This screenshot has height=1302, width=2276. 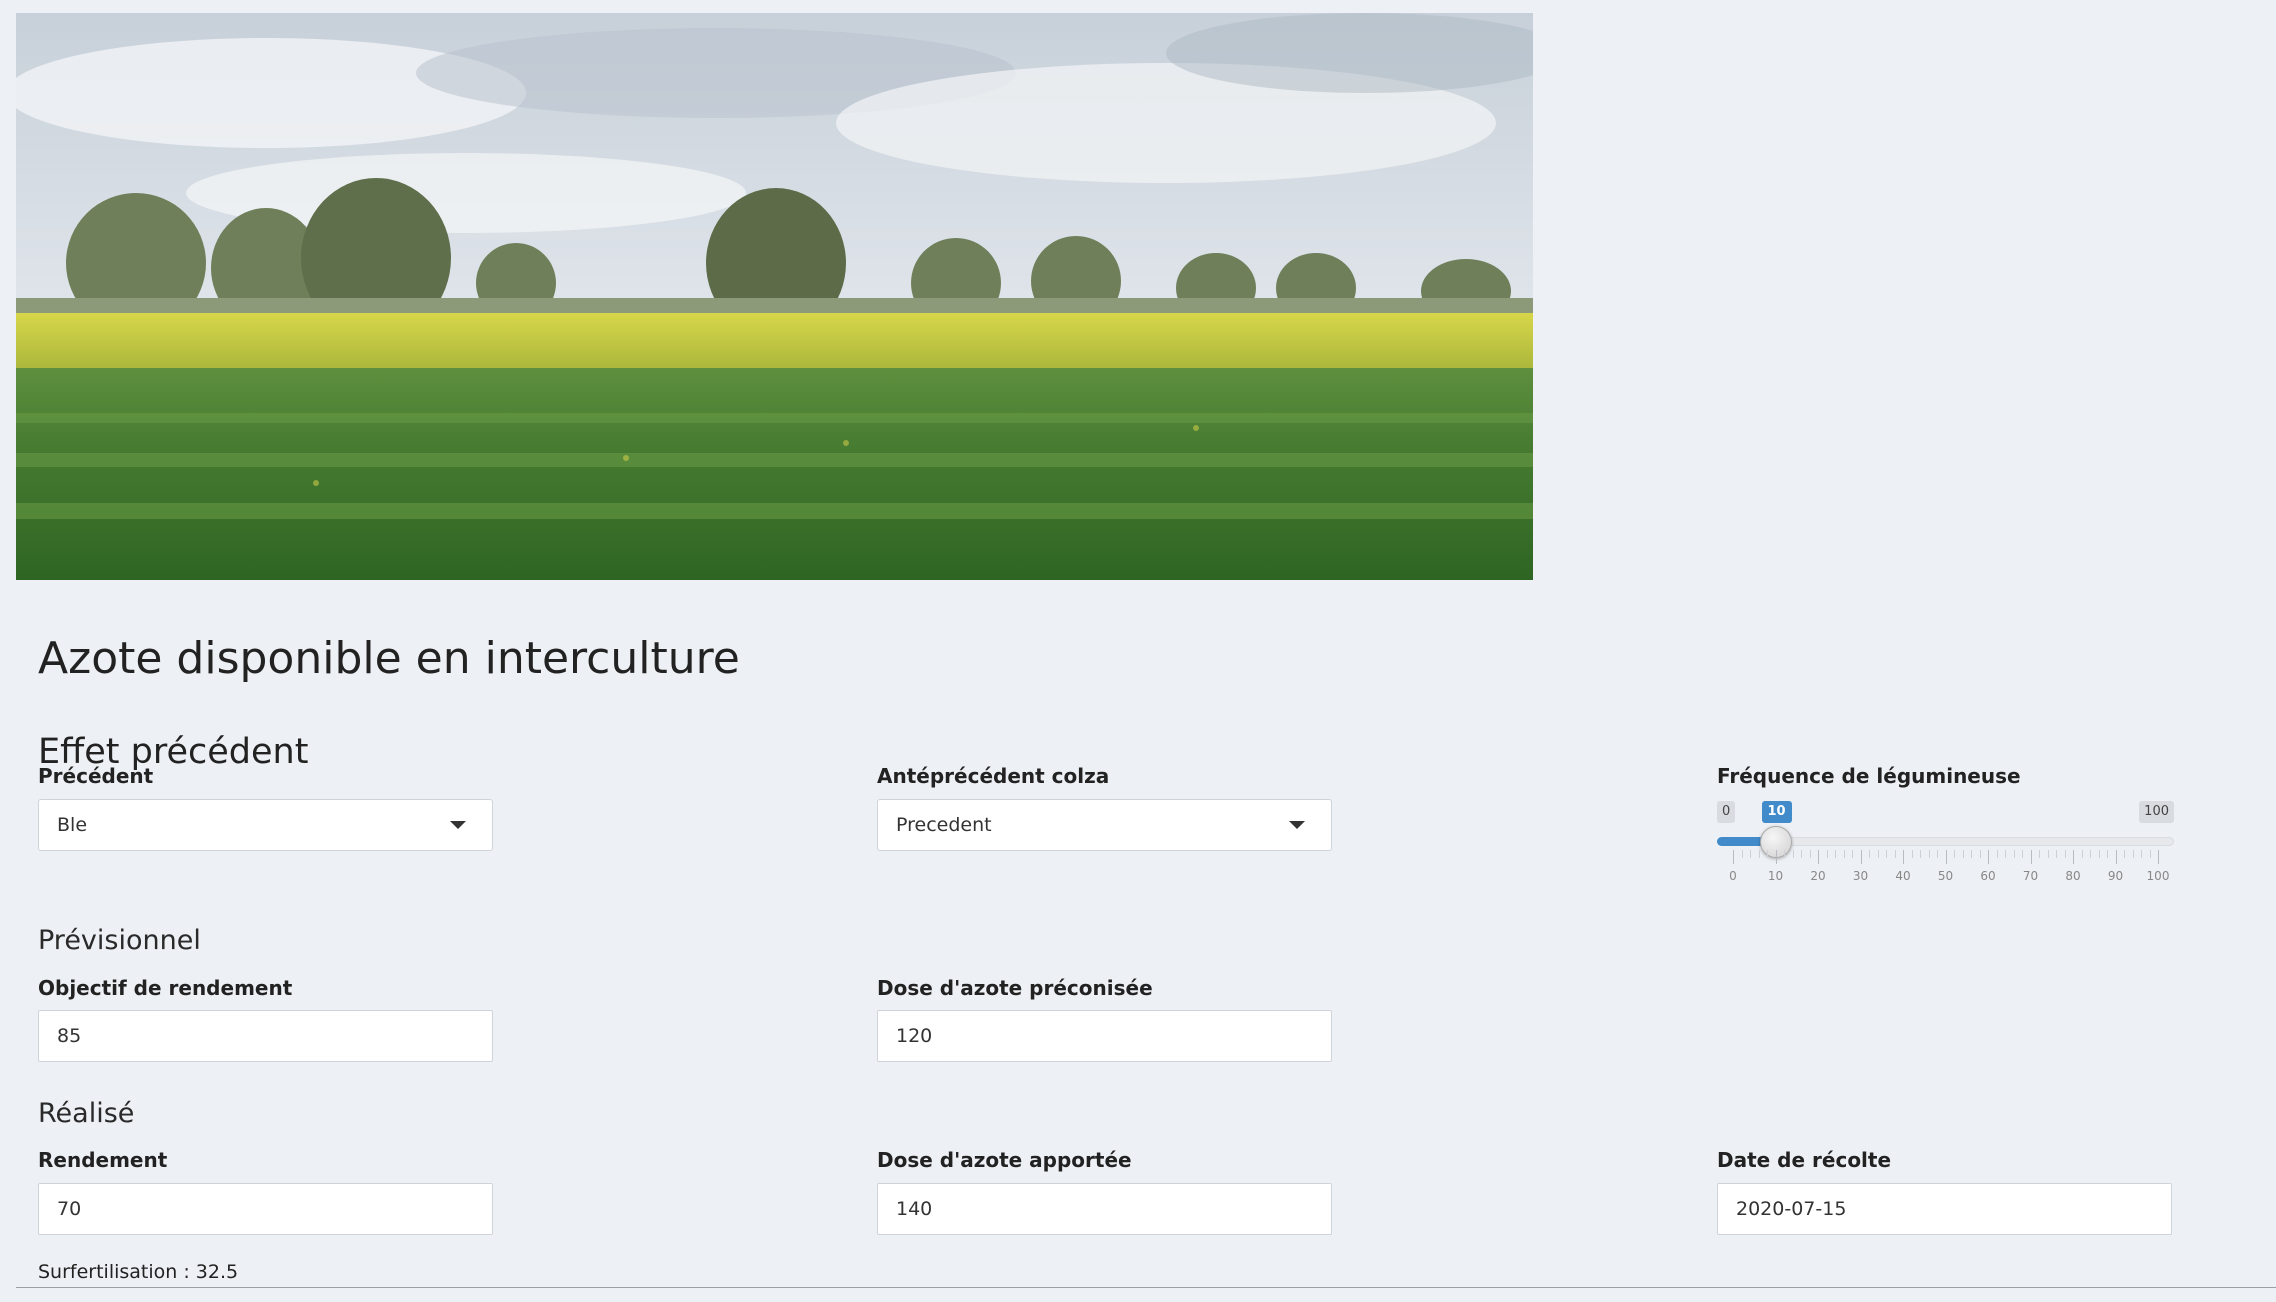 What do you see at coordinates (993, 776) in the screenshot?
I see `anteprecedent-label: Antéprécédent colza` at bounding box center [993, 776].